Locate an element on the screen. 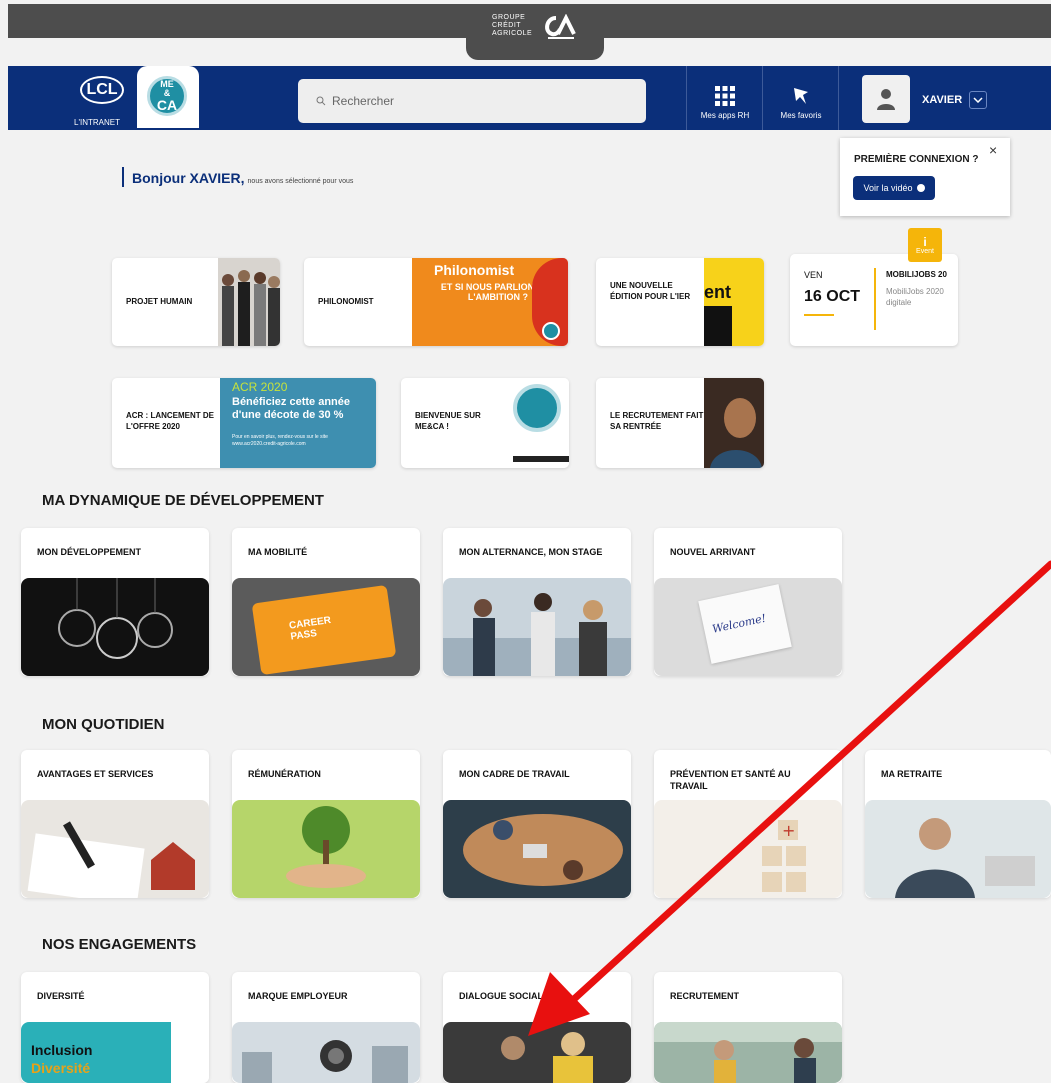 The width and height of the screenshot is (1051, 1083). brand-line-1: GROUPE is located at coordinates (509, 17).